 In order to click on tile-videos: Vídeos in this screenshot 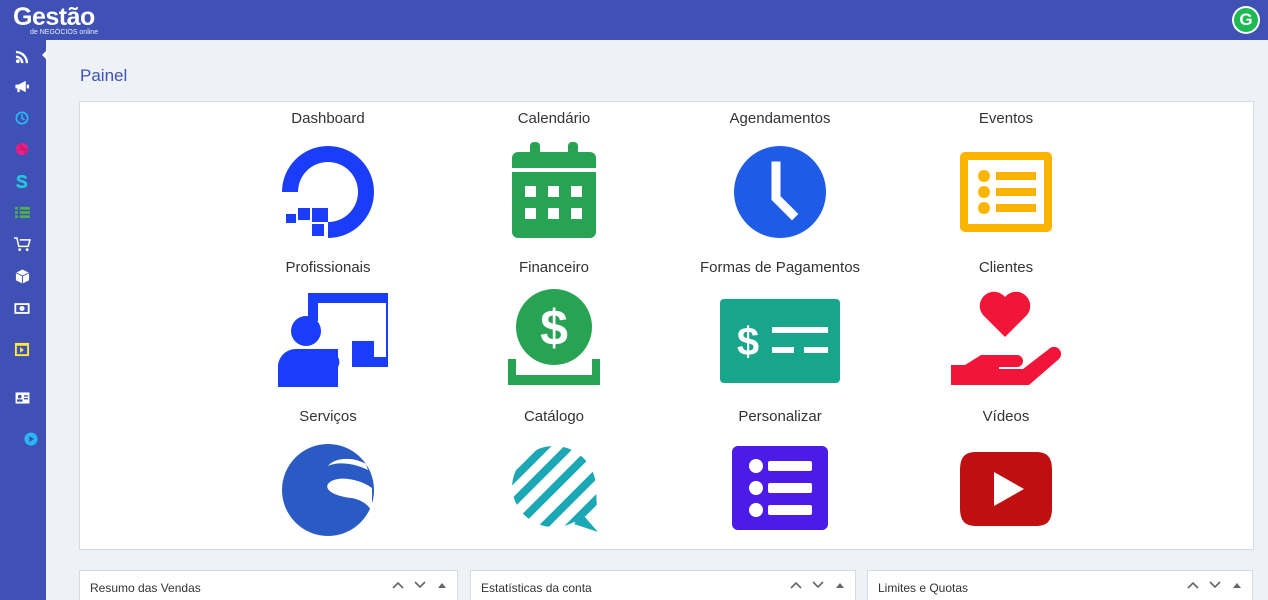, I will do `click(1006, 470)`.